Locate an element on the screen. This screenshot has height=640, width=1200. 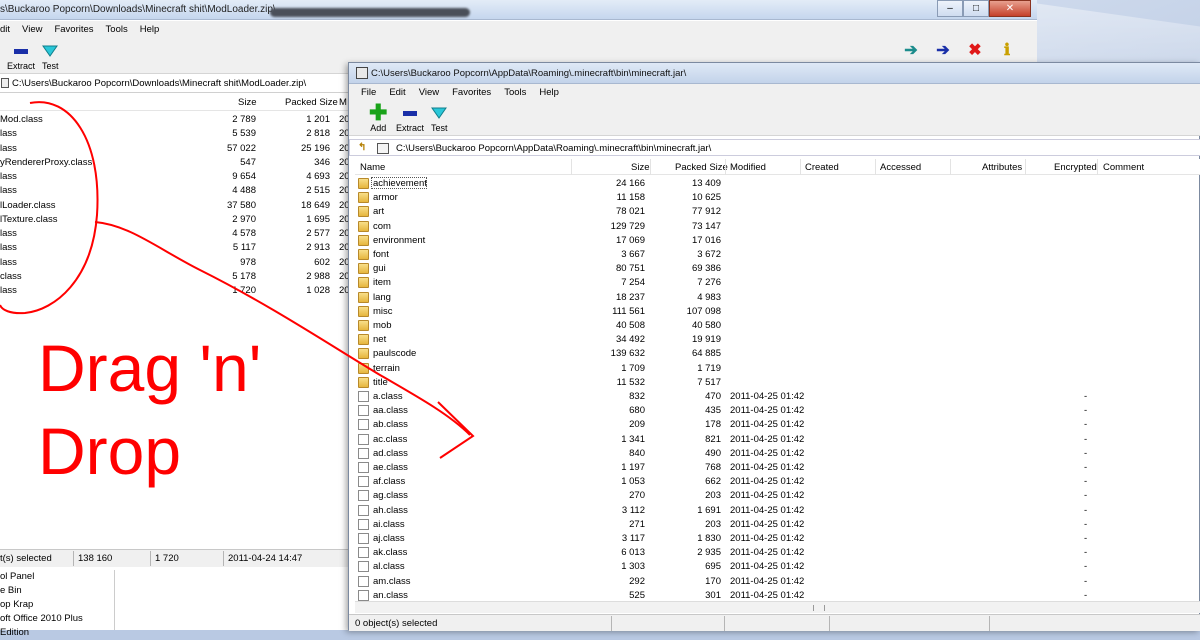
col-encrypted: Encrypted is located at coordinates (1075, 167).